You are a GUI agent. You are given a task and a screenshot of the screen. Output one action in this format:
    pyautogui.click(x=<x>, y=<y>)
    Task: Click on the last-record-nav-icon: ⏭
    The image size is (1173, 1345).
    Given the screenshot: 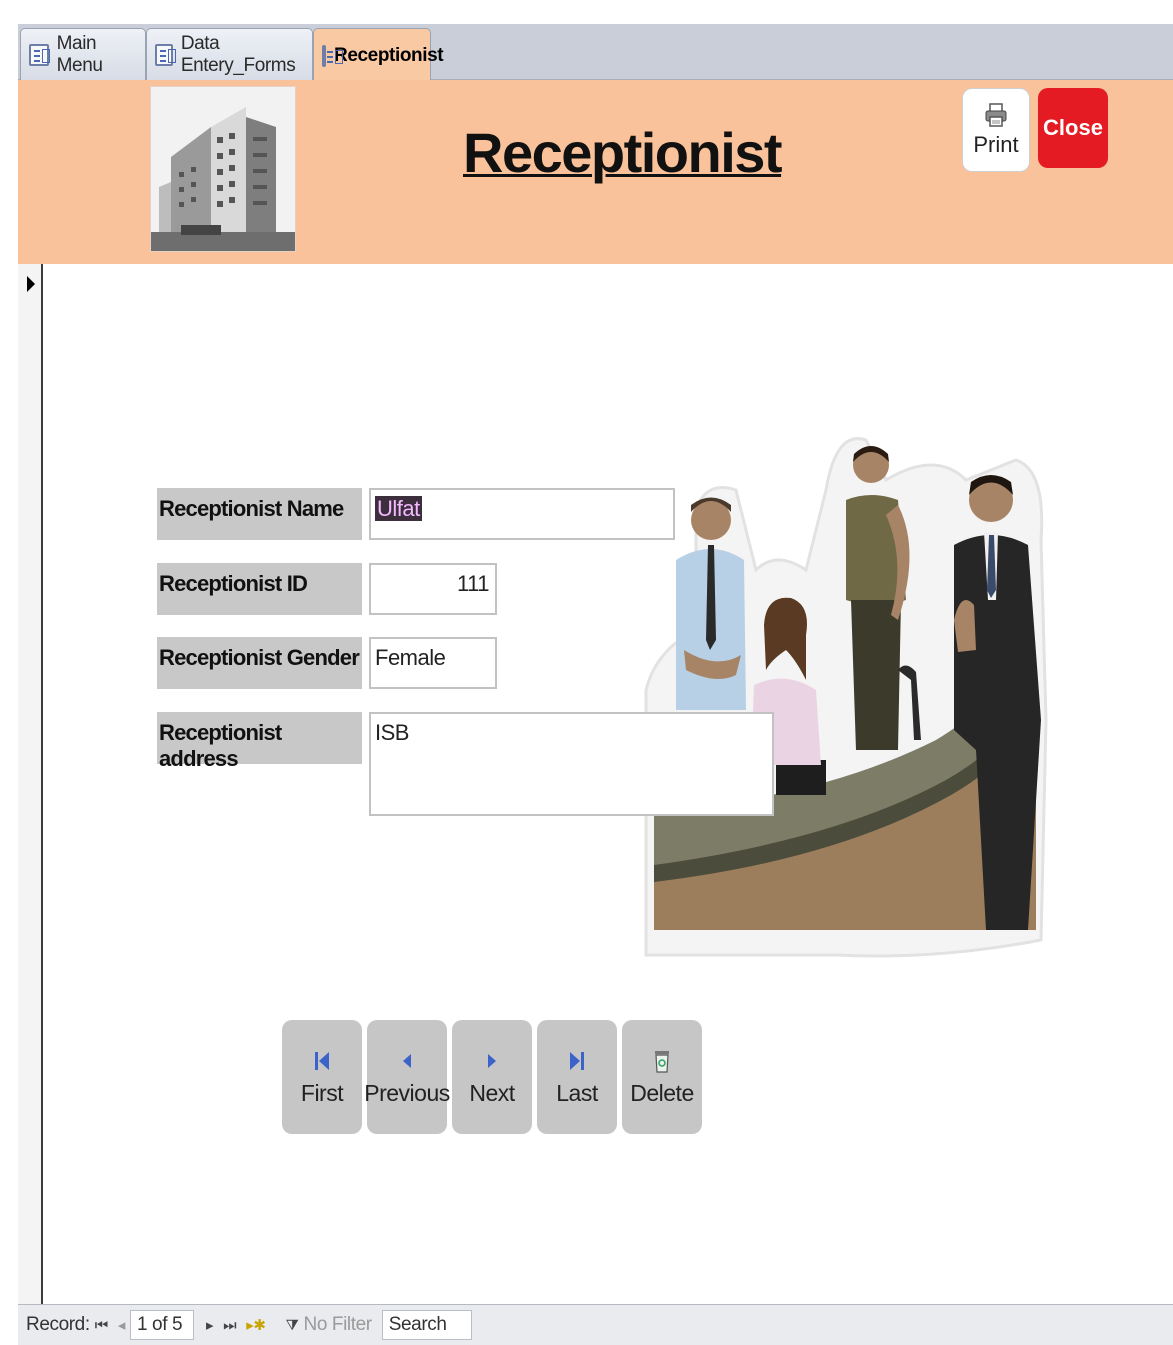 What is the action you would take?
    pyautogui.click(x=230, y=1325)
    